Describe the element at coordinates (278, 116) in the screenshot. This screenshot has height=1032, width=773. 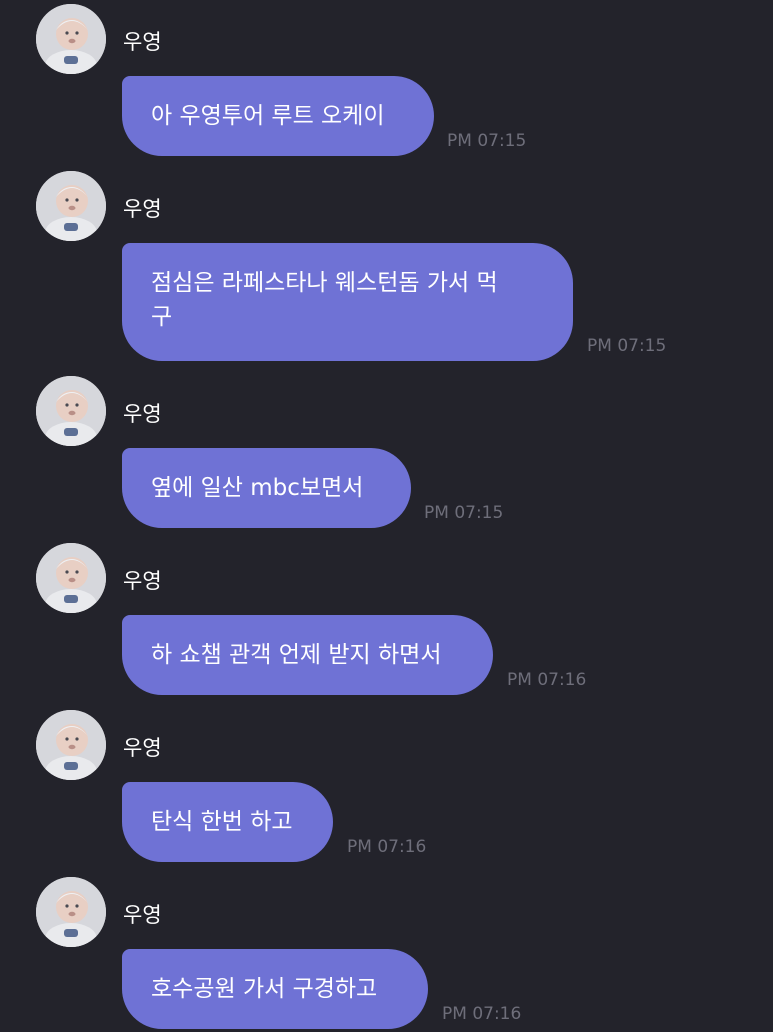
I see `message-bubble: 아 우영투어 루트 오케이` at that location.